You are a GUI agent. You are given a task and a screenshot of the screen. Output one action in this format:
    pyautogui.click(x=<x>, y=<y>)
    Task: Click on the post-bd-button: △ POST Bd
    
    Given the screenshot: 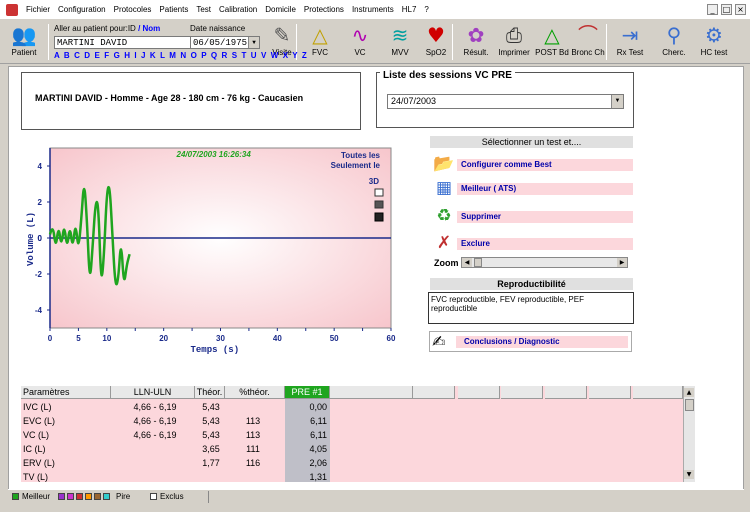 What is the action you would take?
    pyautogui.click(x=552, y=42)
    